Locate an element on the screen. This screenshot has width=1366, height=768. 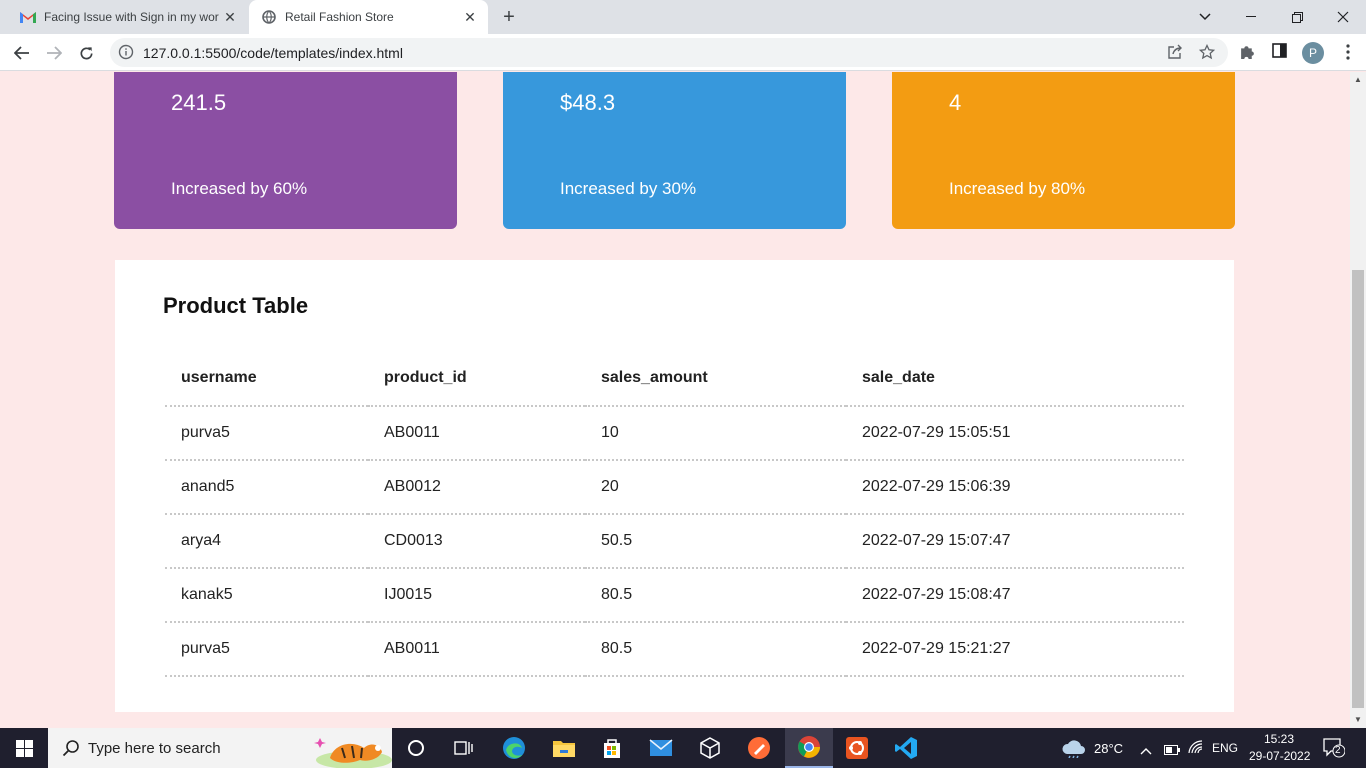
cell-sales-amount: 50.5 is located at coordinates (715, 541).